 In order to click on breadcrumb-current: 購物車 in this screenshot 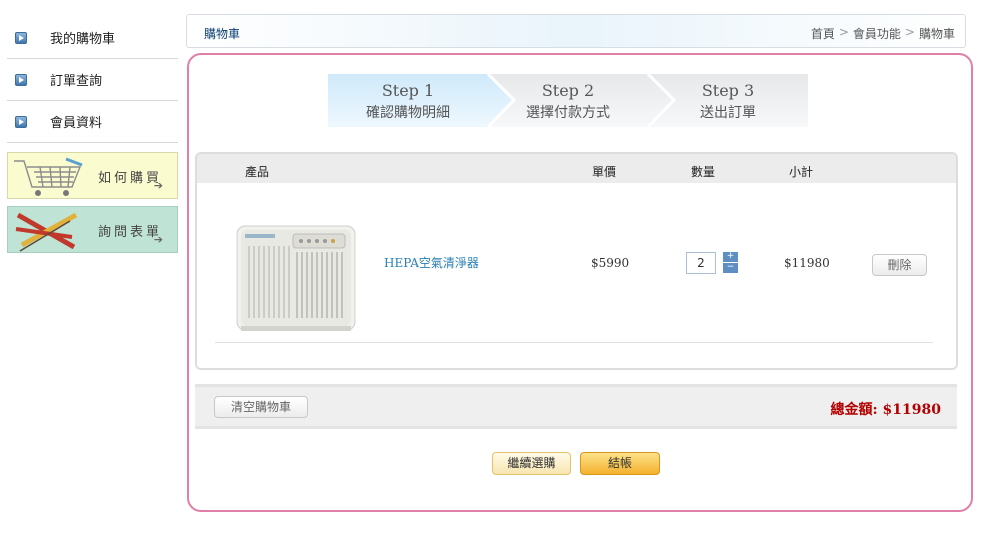, I will do `click(936, 34)`.